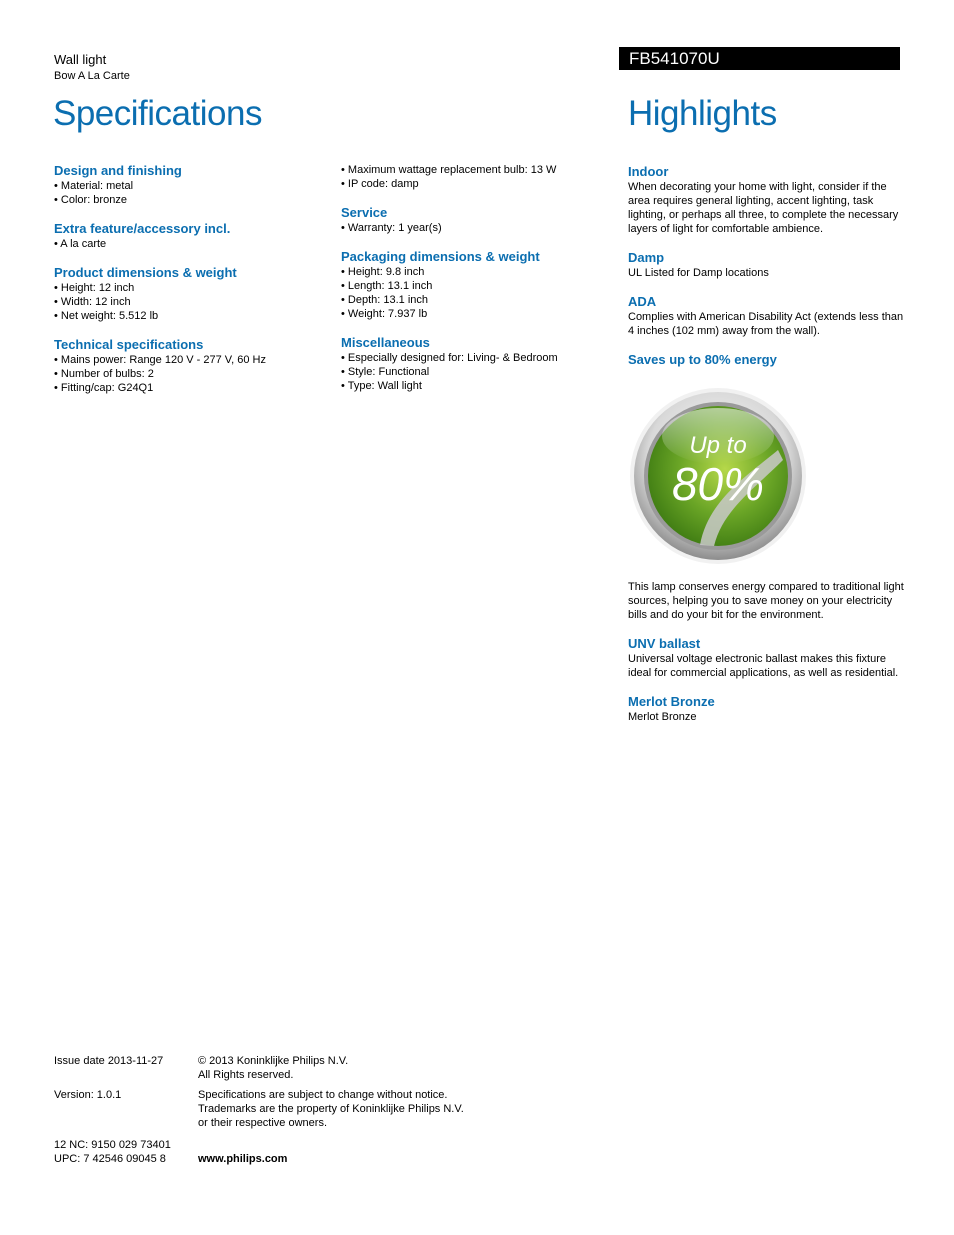 The image size is (954, 1235). What do you see at coordinates (381, 386) in the screenshot?
I see `spec-item: • Type: Wall light` at bounding box center [381, 386].